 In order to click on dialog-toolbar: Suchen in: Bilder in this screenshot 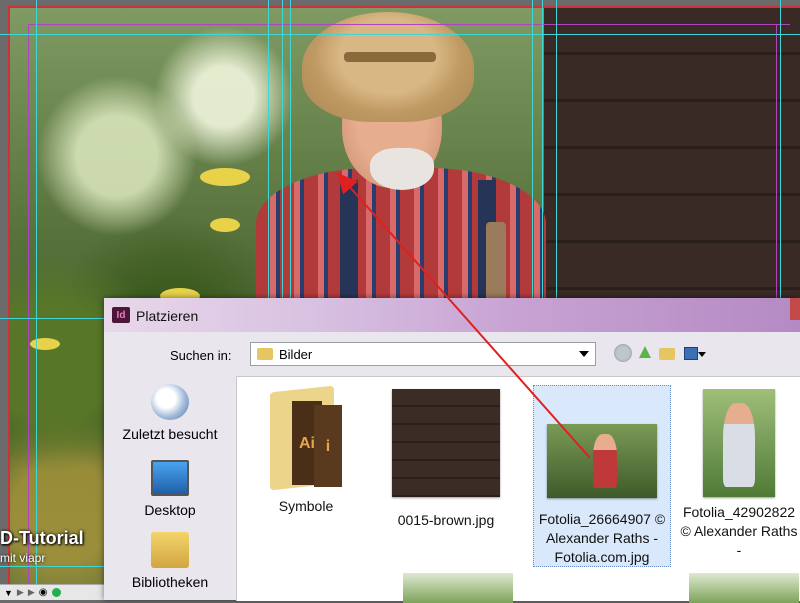, I will do `click(455, 354)`.